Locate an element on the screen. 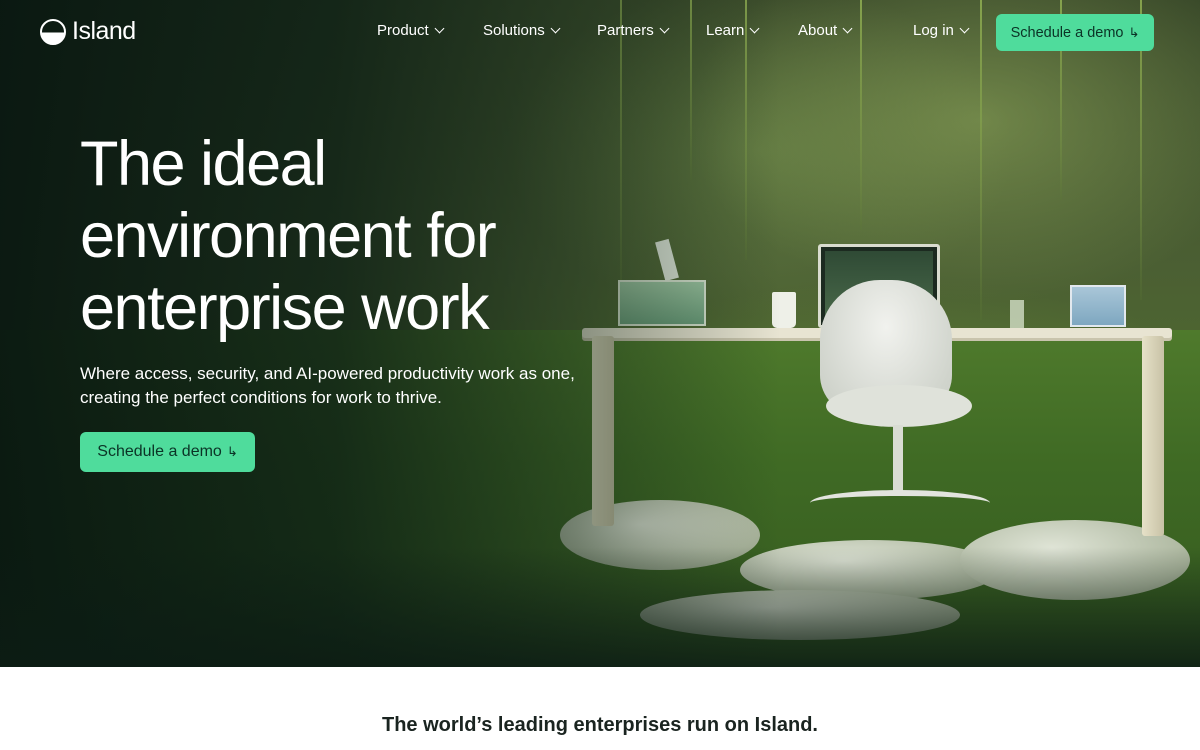 This screenshot has height=750, width=1200. nav-item-learn: Learn is located at coordinates (733, 30).